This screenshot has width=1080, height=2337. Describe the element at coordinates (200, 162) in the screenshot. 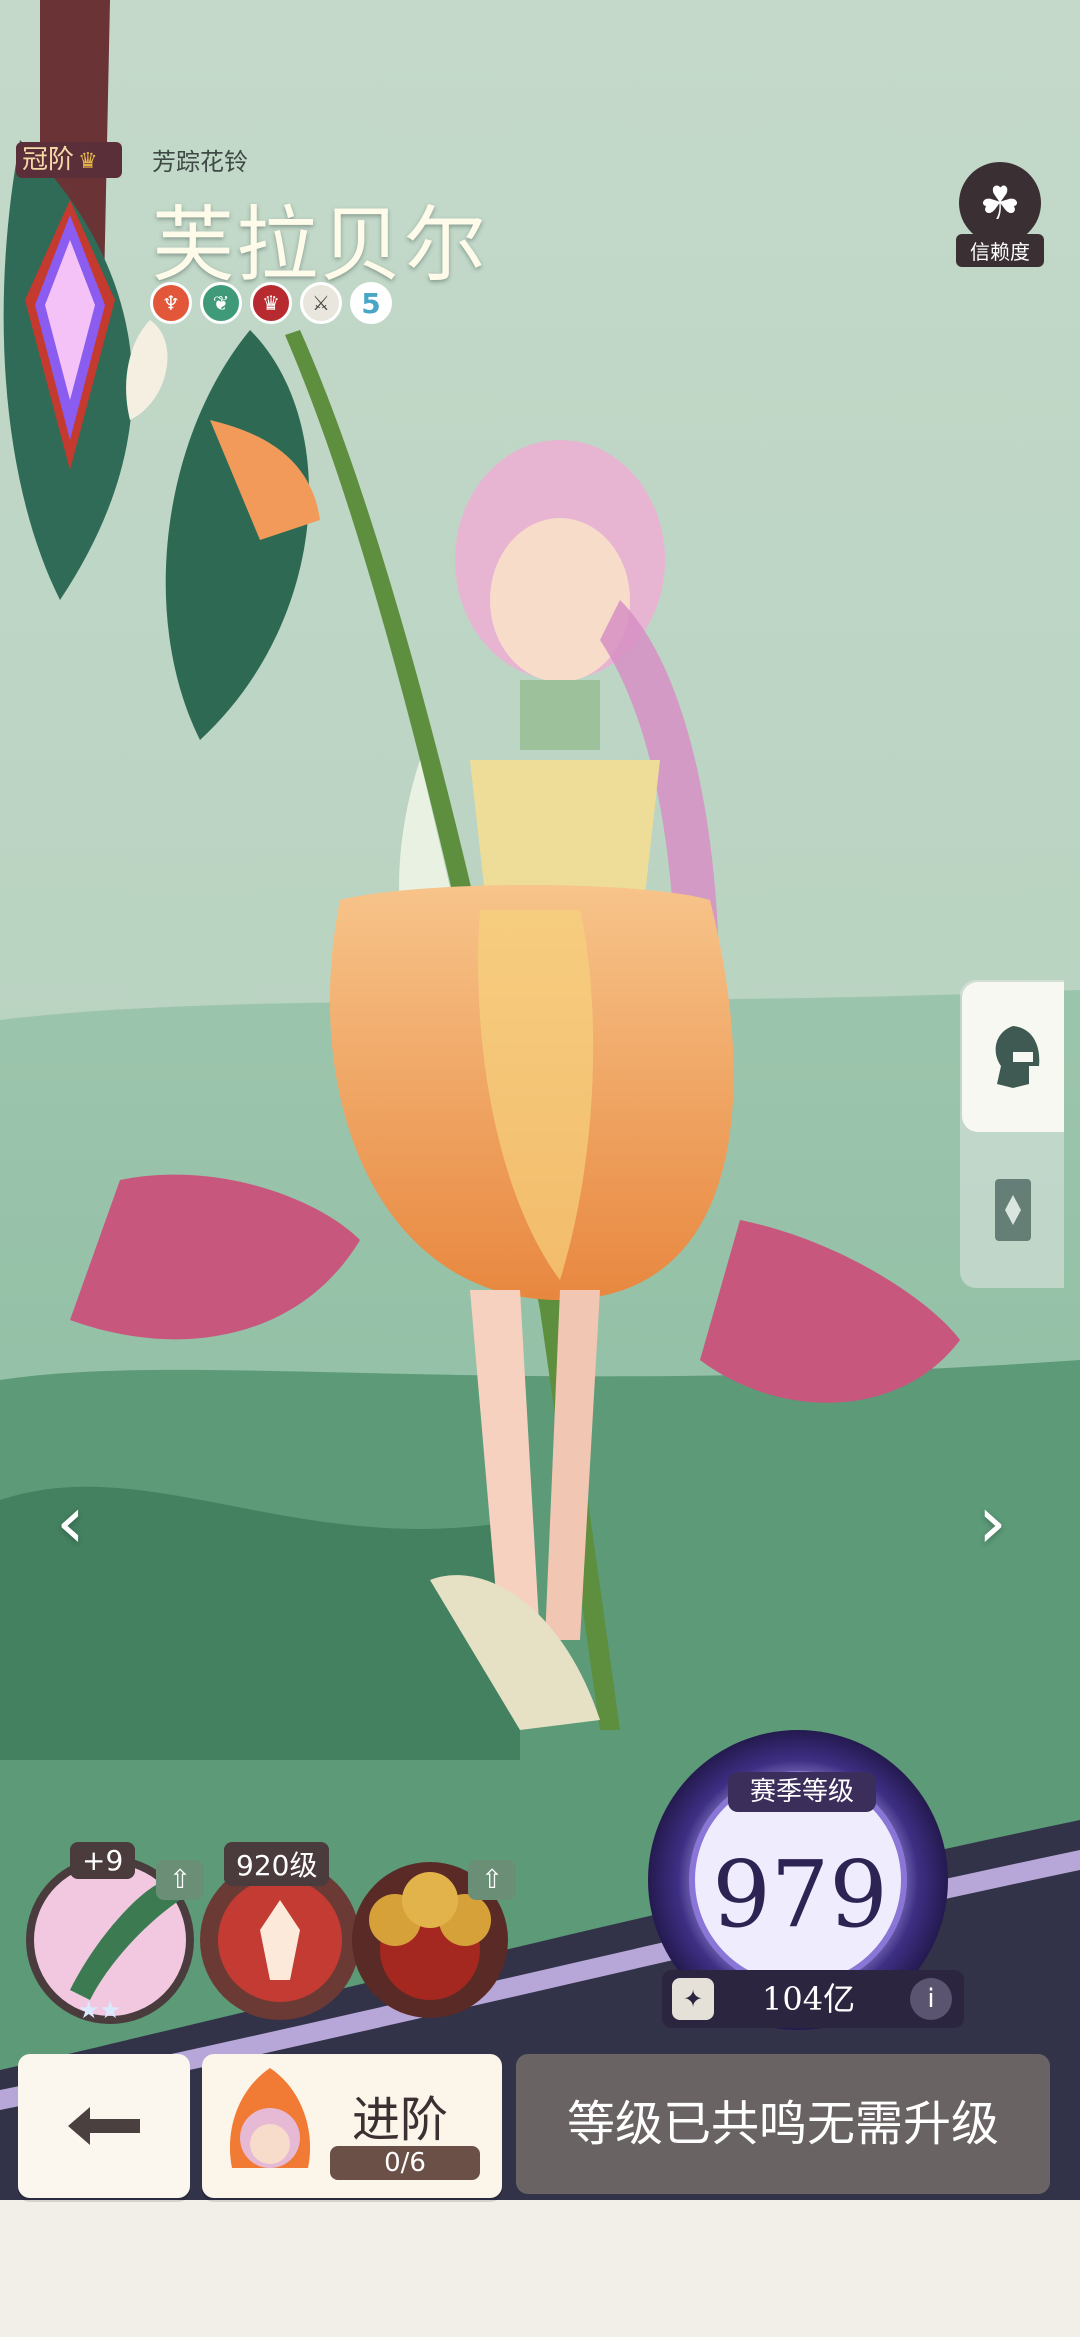

I see `hero-subtitle: 芳踪花铃` at that location.